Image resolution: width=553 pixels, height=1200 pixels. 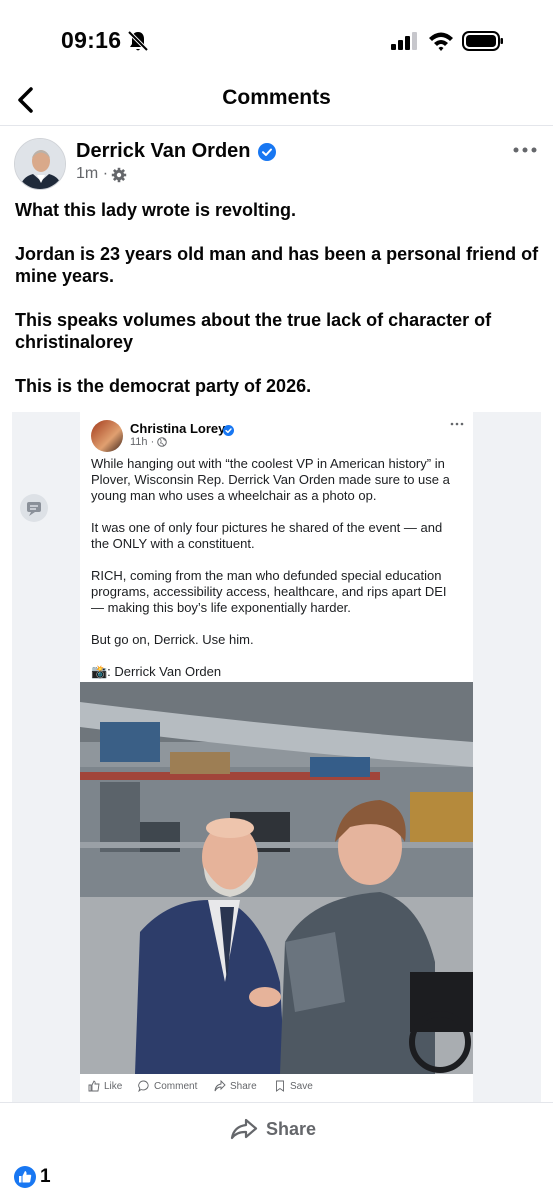 I want to click on reaction-count: 1, so click(x=45, y=1176).